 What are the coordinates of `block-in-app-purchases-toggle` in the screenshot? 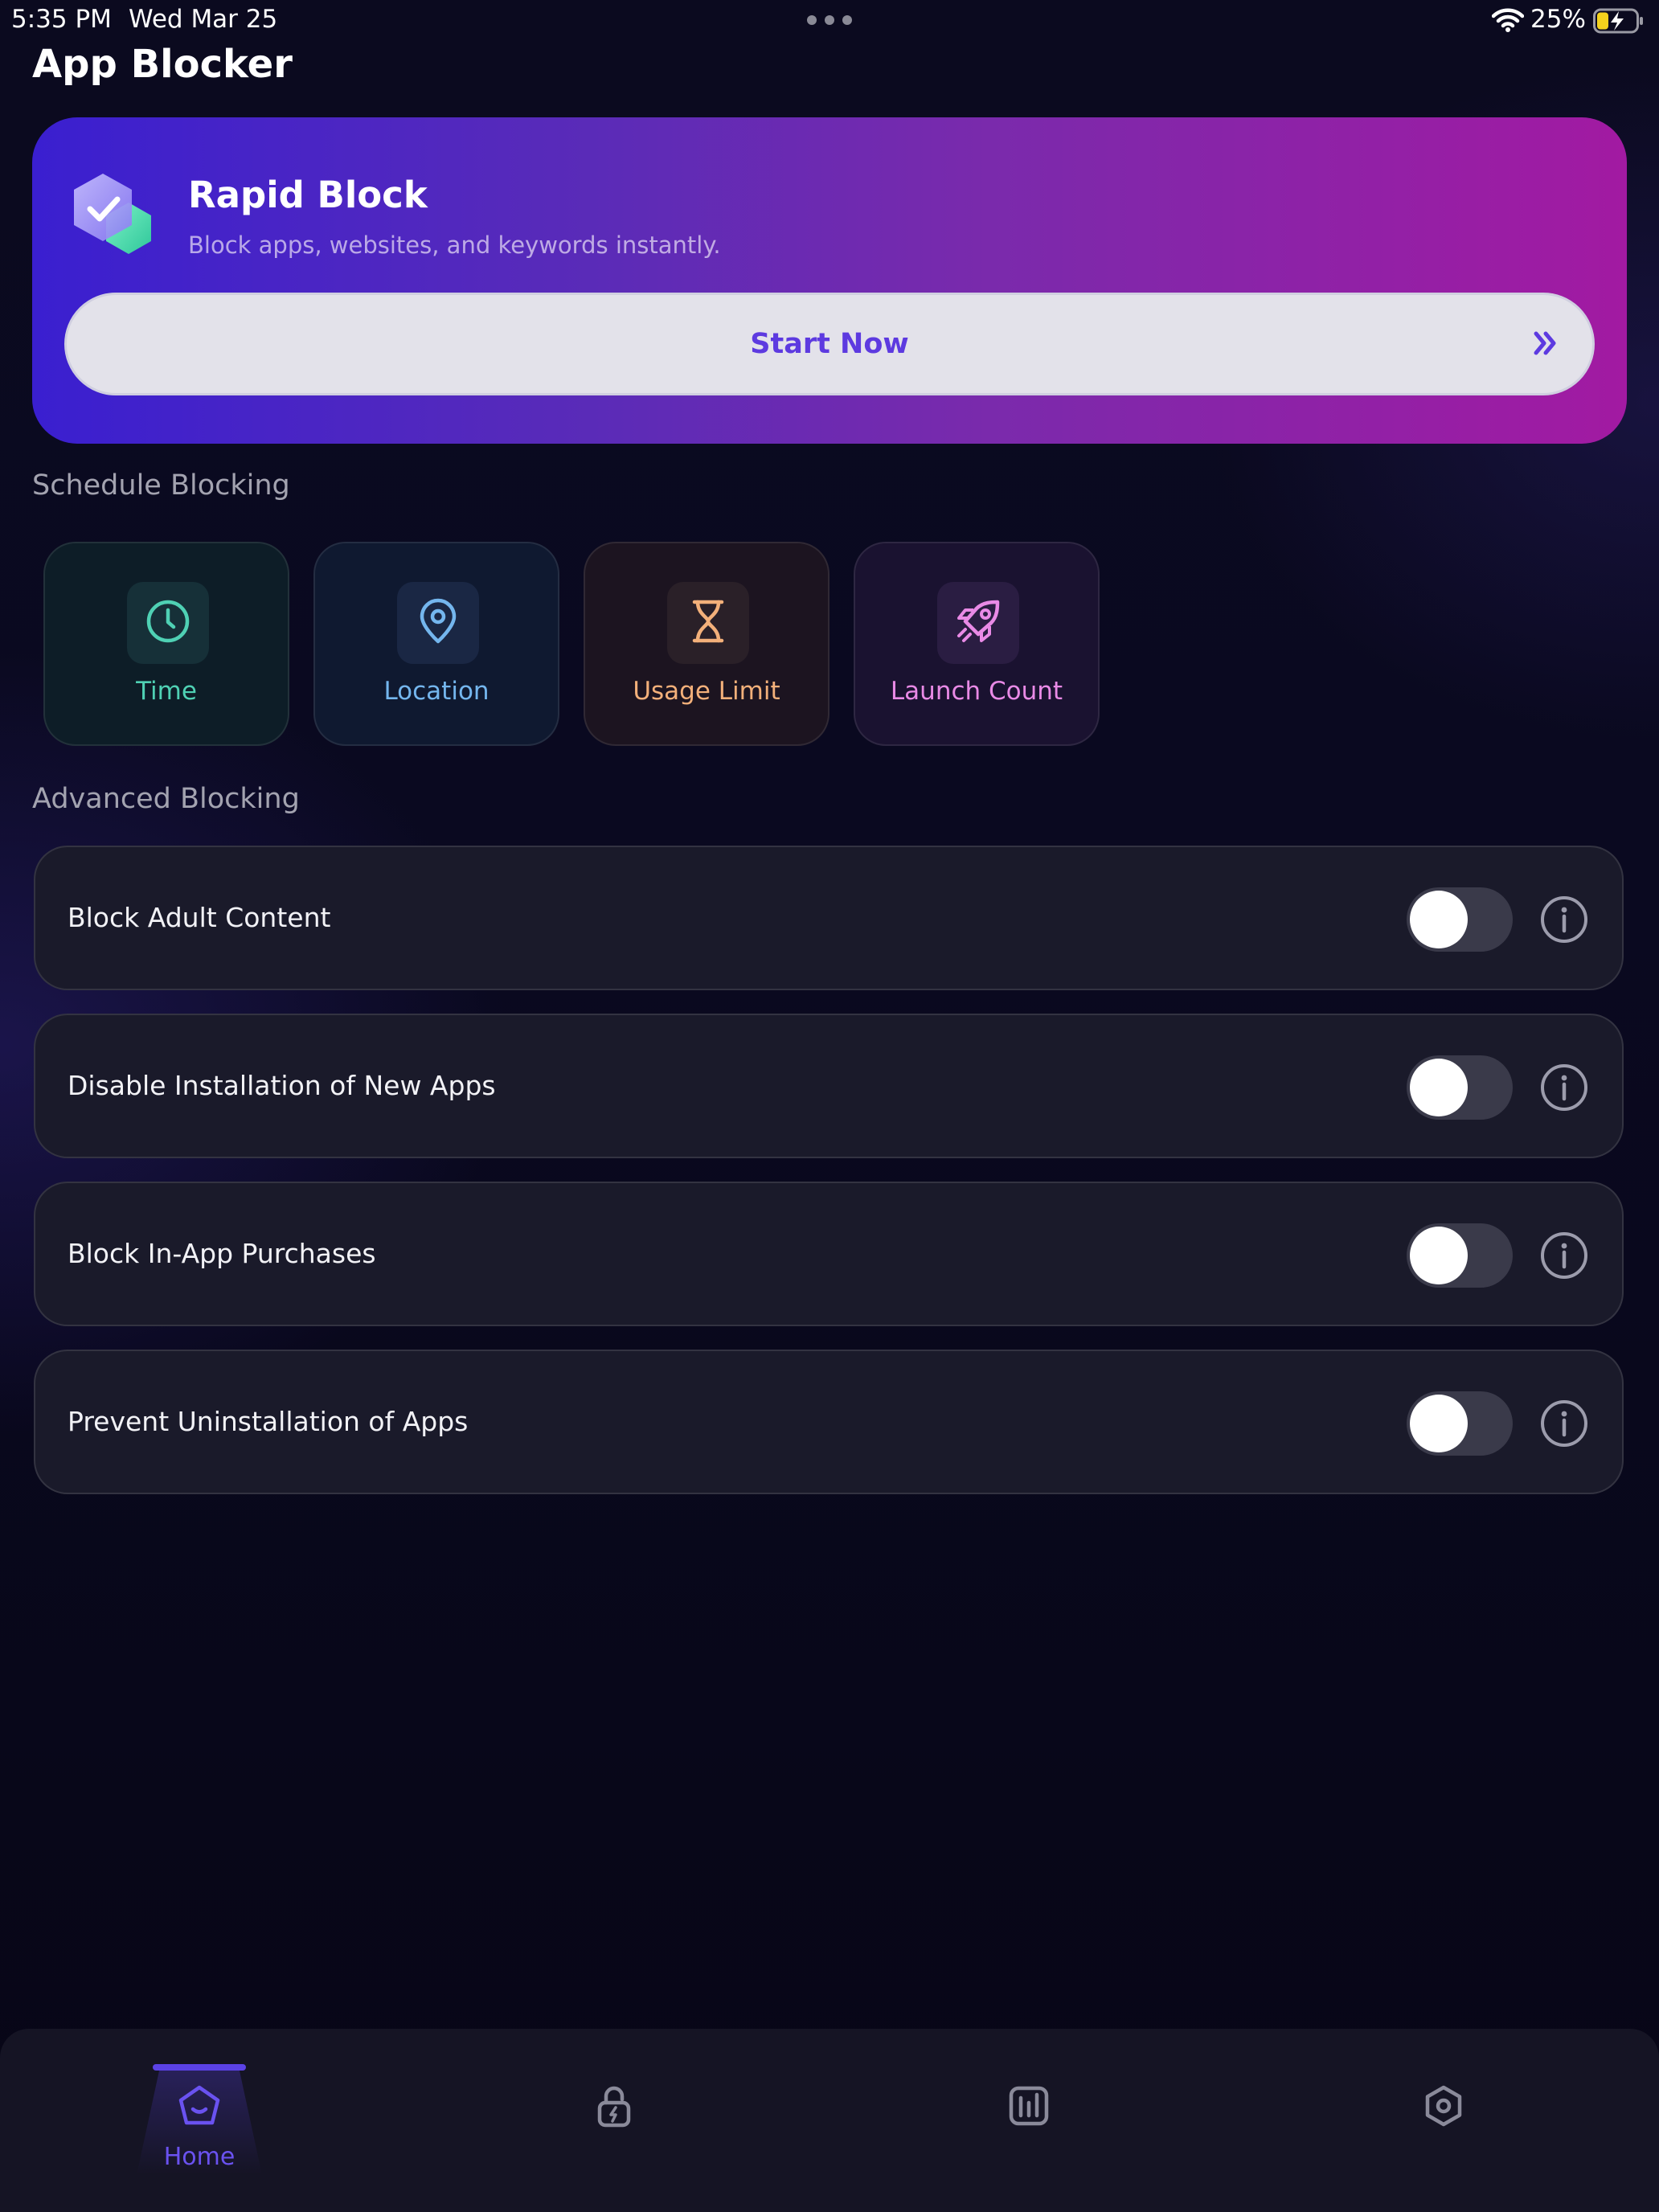 It's located at (1460, 1255).